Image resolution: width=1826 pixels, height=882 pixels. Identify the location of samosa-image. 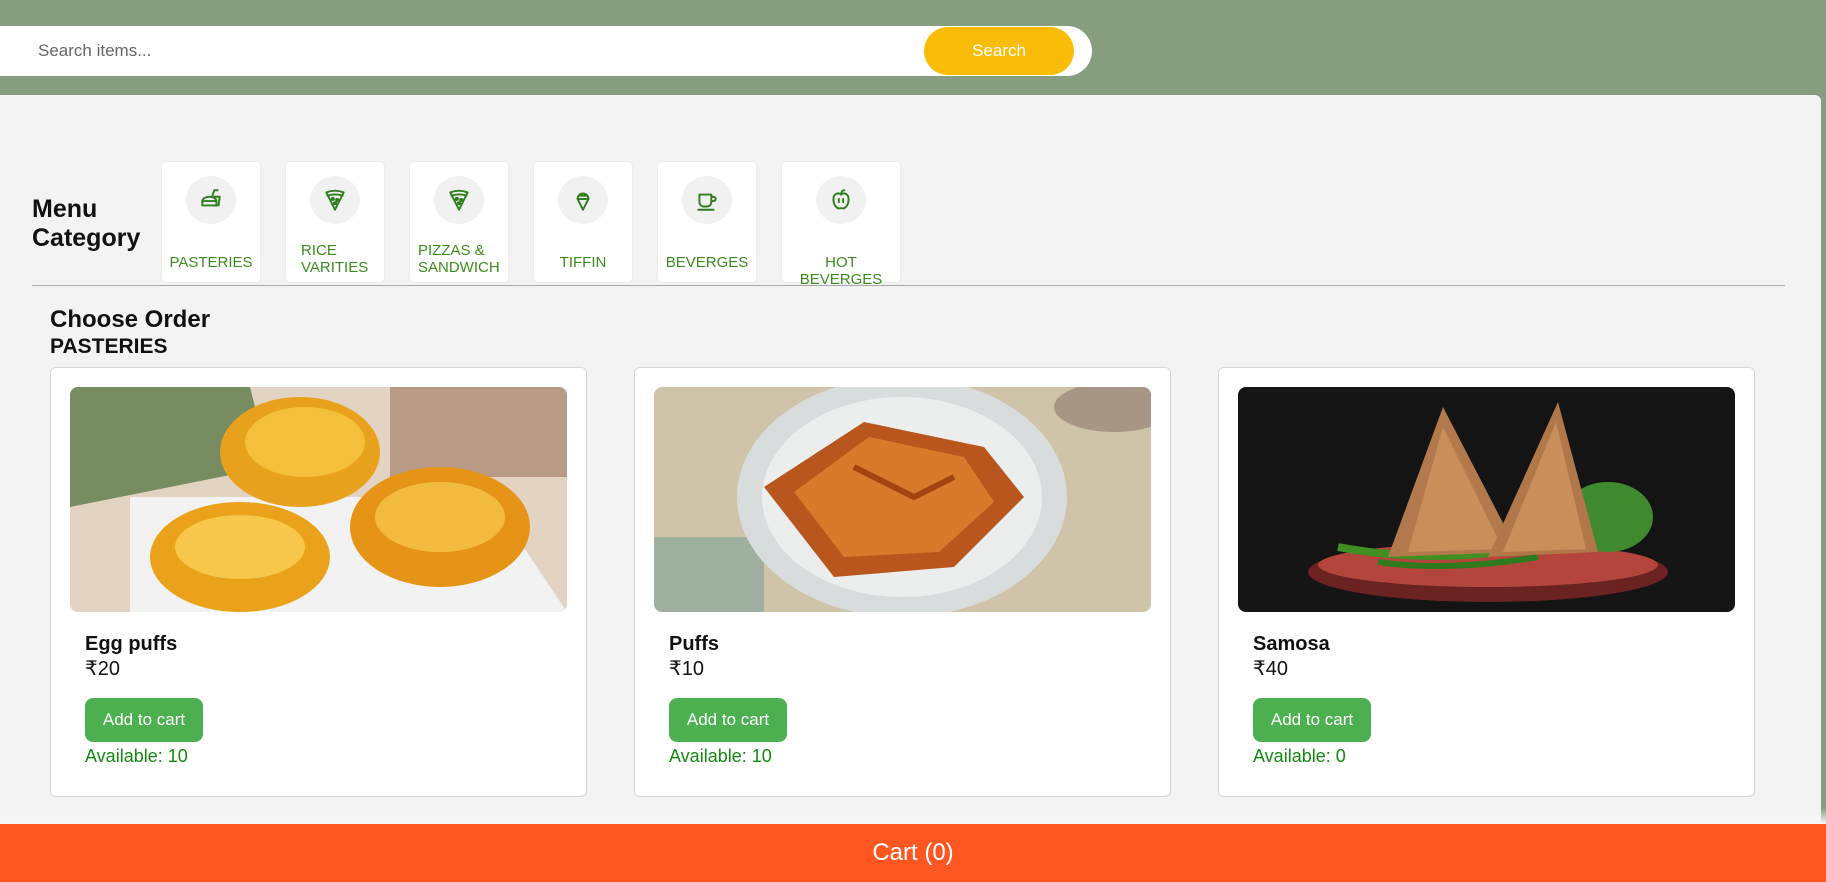
(1486, 499).